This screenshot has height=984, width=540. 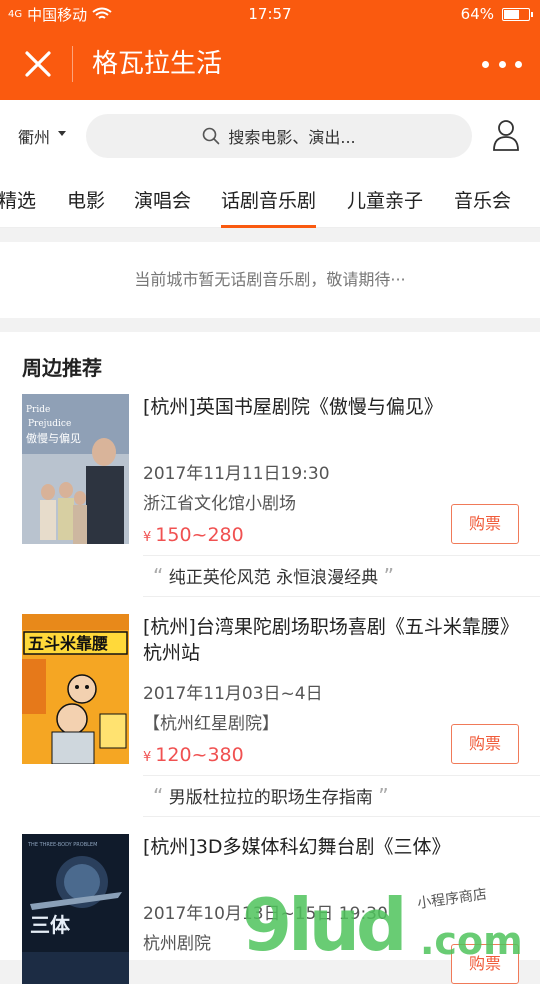 I want to click on section-title: 周边推荐, so click(x=62, y=368).